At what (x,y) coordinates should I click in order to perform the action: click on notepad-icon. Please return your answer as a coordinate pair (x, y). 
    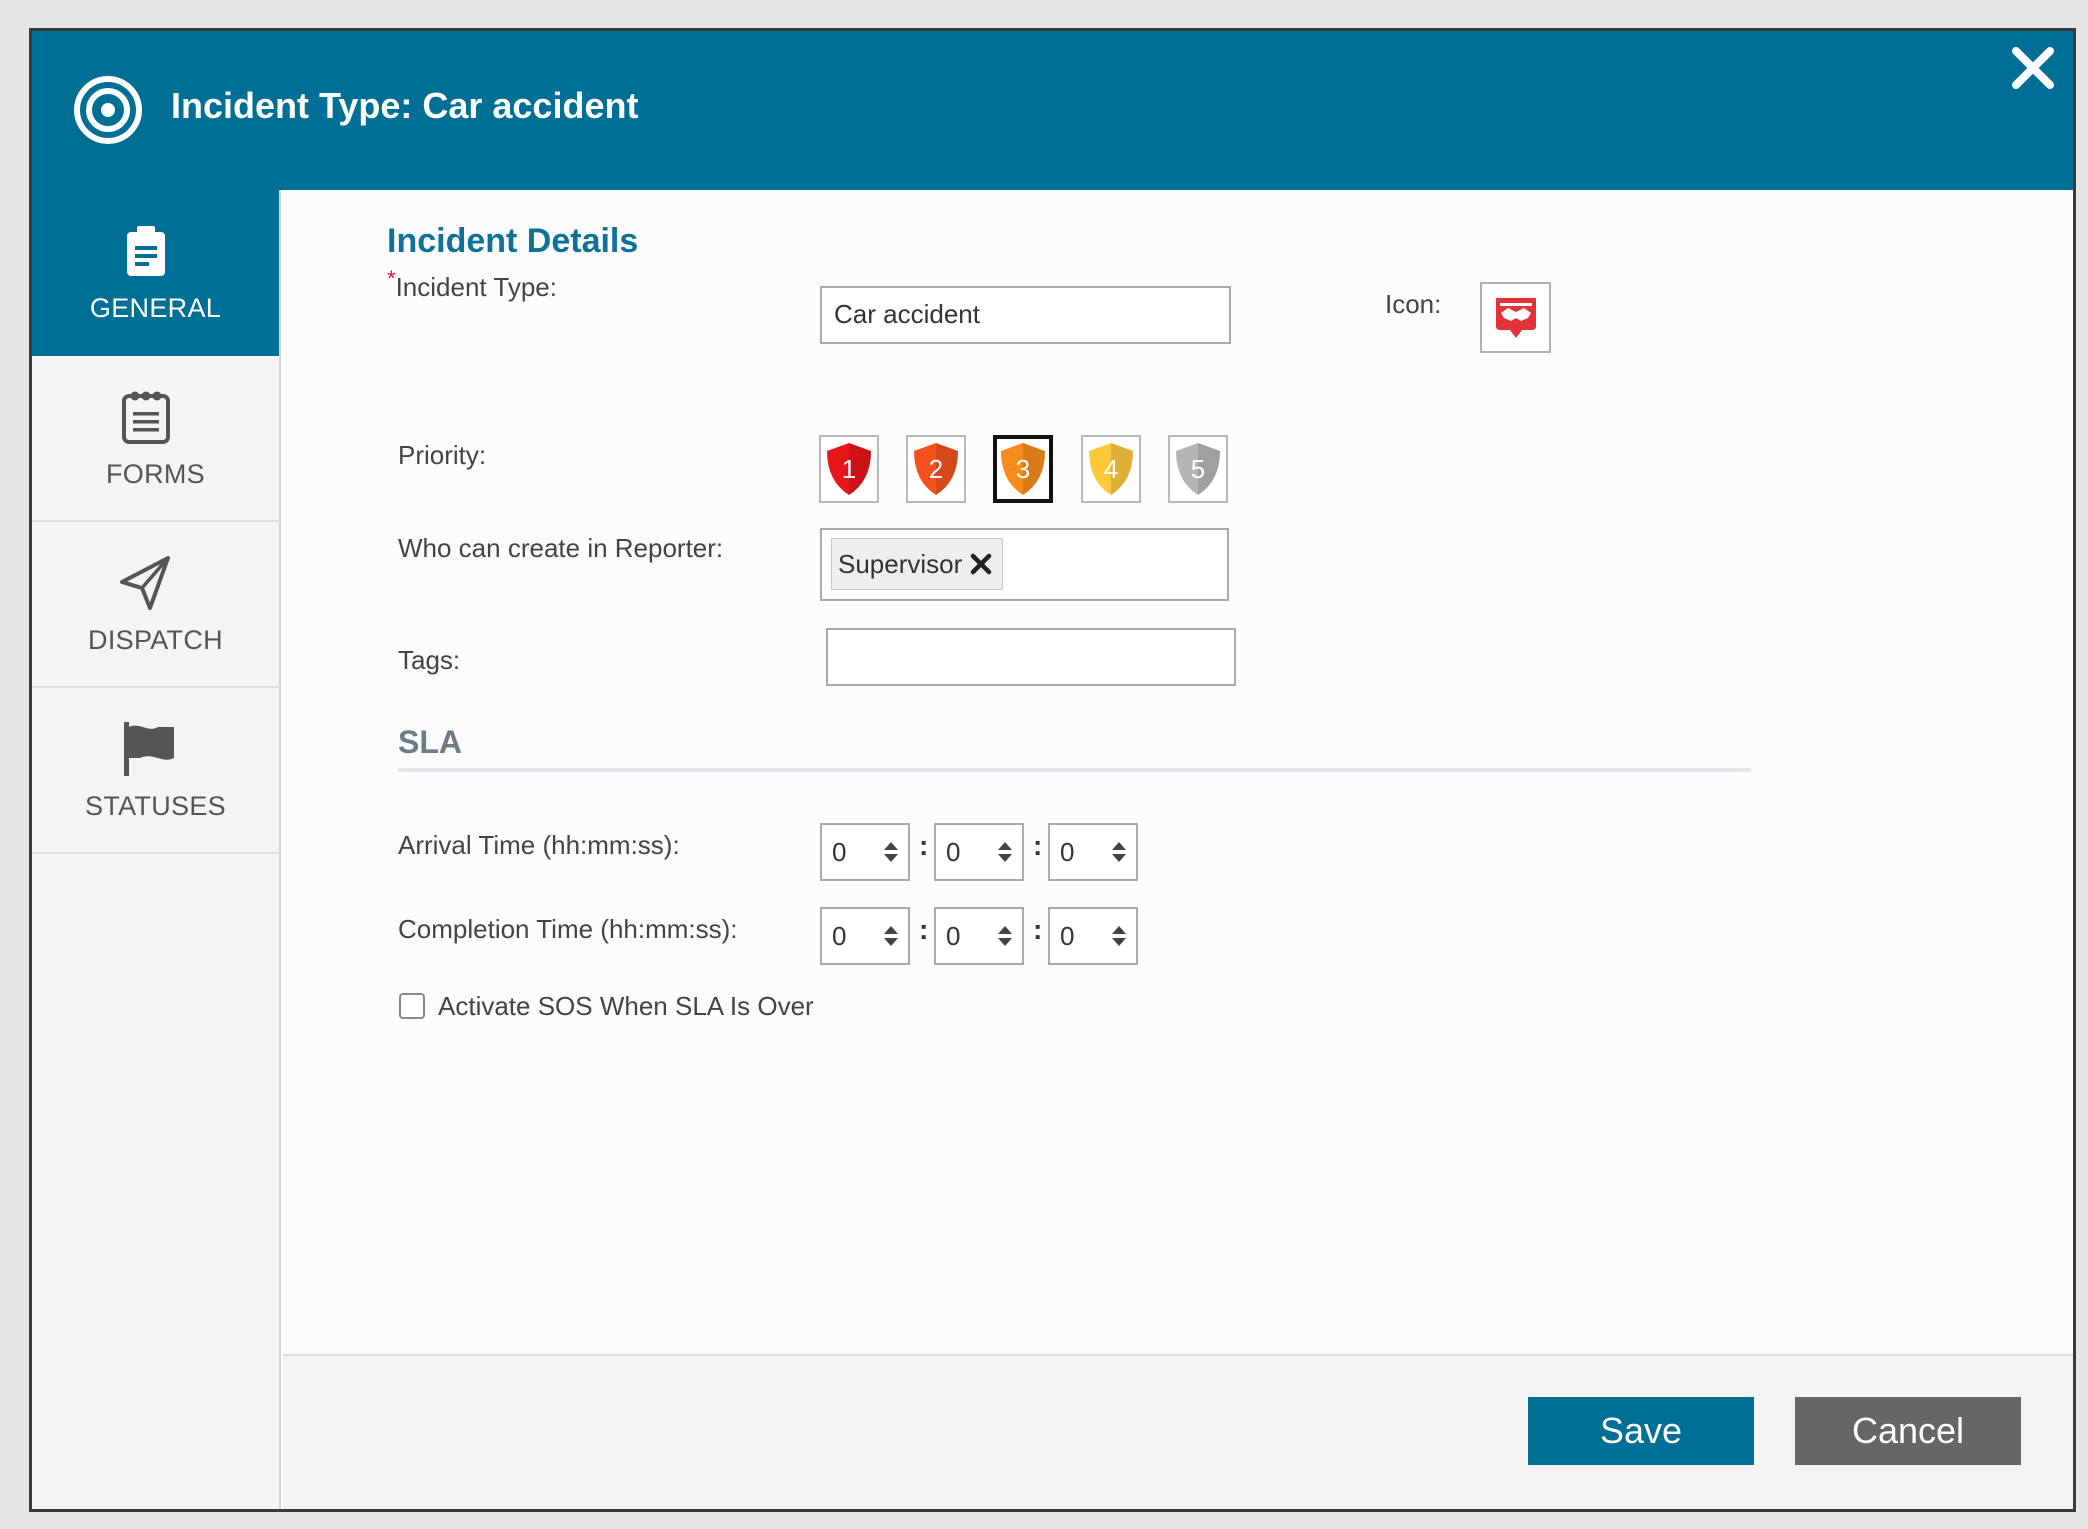
    Looking at the image, I should click on (145, 417).